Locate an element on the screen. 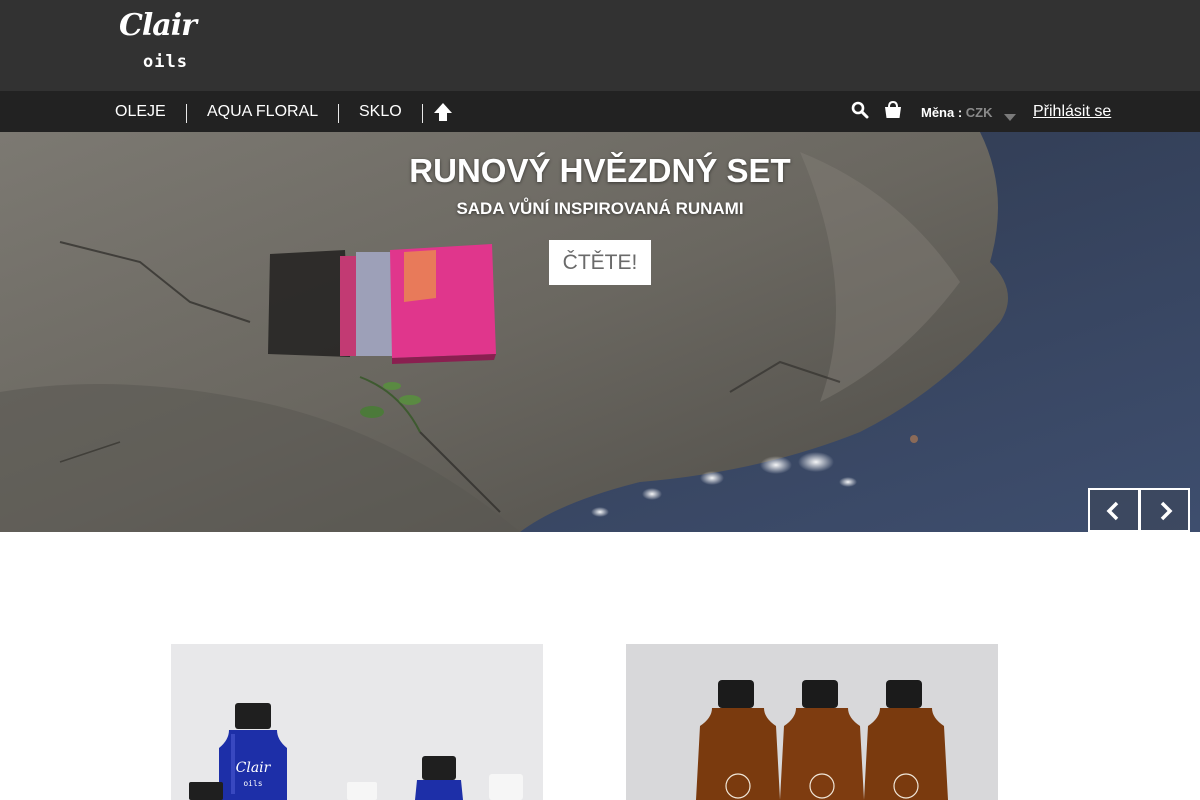  product-card is located at coordinates (812, 722).